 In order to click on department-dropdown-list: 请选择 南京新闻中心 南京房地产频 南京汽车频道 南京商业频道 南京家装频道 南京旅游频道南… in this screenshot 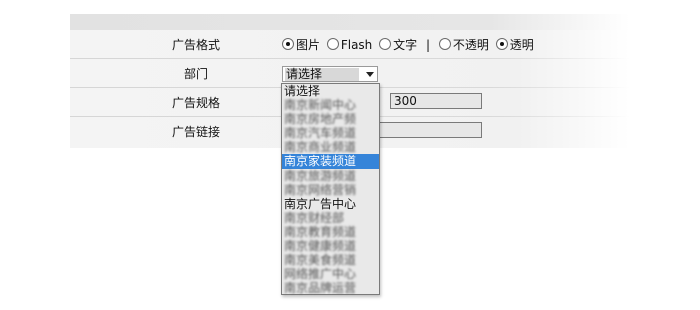, I will do `click(330, 189)`.